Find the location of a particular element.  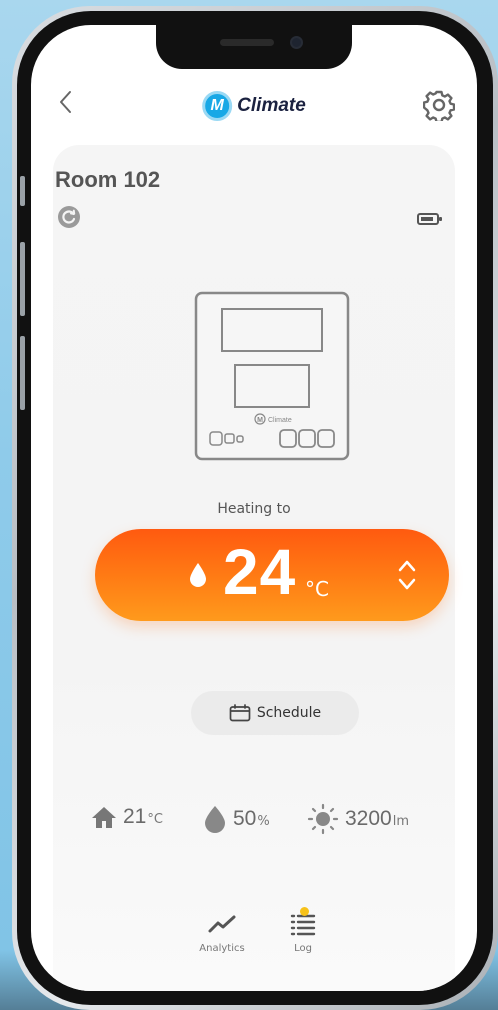

chevron-up-down-icon is located at coordinates (407, 575).